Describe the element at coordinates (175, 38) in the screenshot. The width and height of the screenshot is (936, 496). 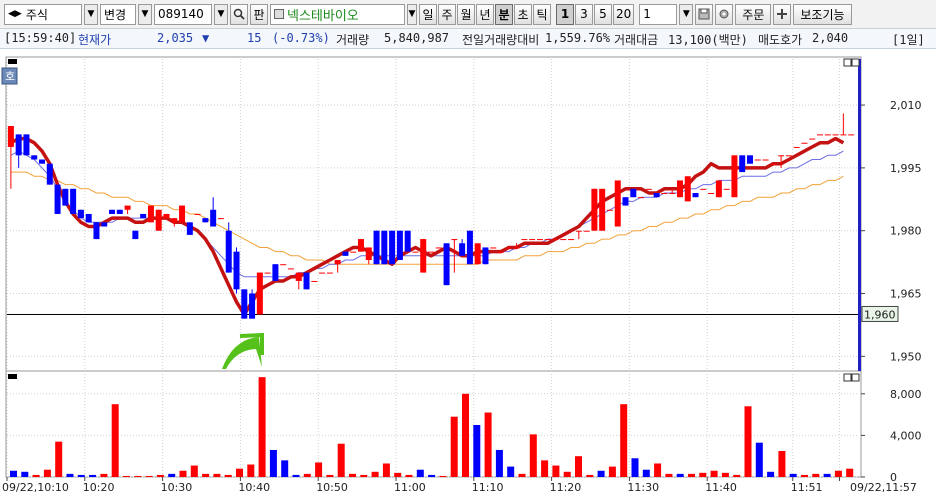
I see `current-price: 2,035` at that location.